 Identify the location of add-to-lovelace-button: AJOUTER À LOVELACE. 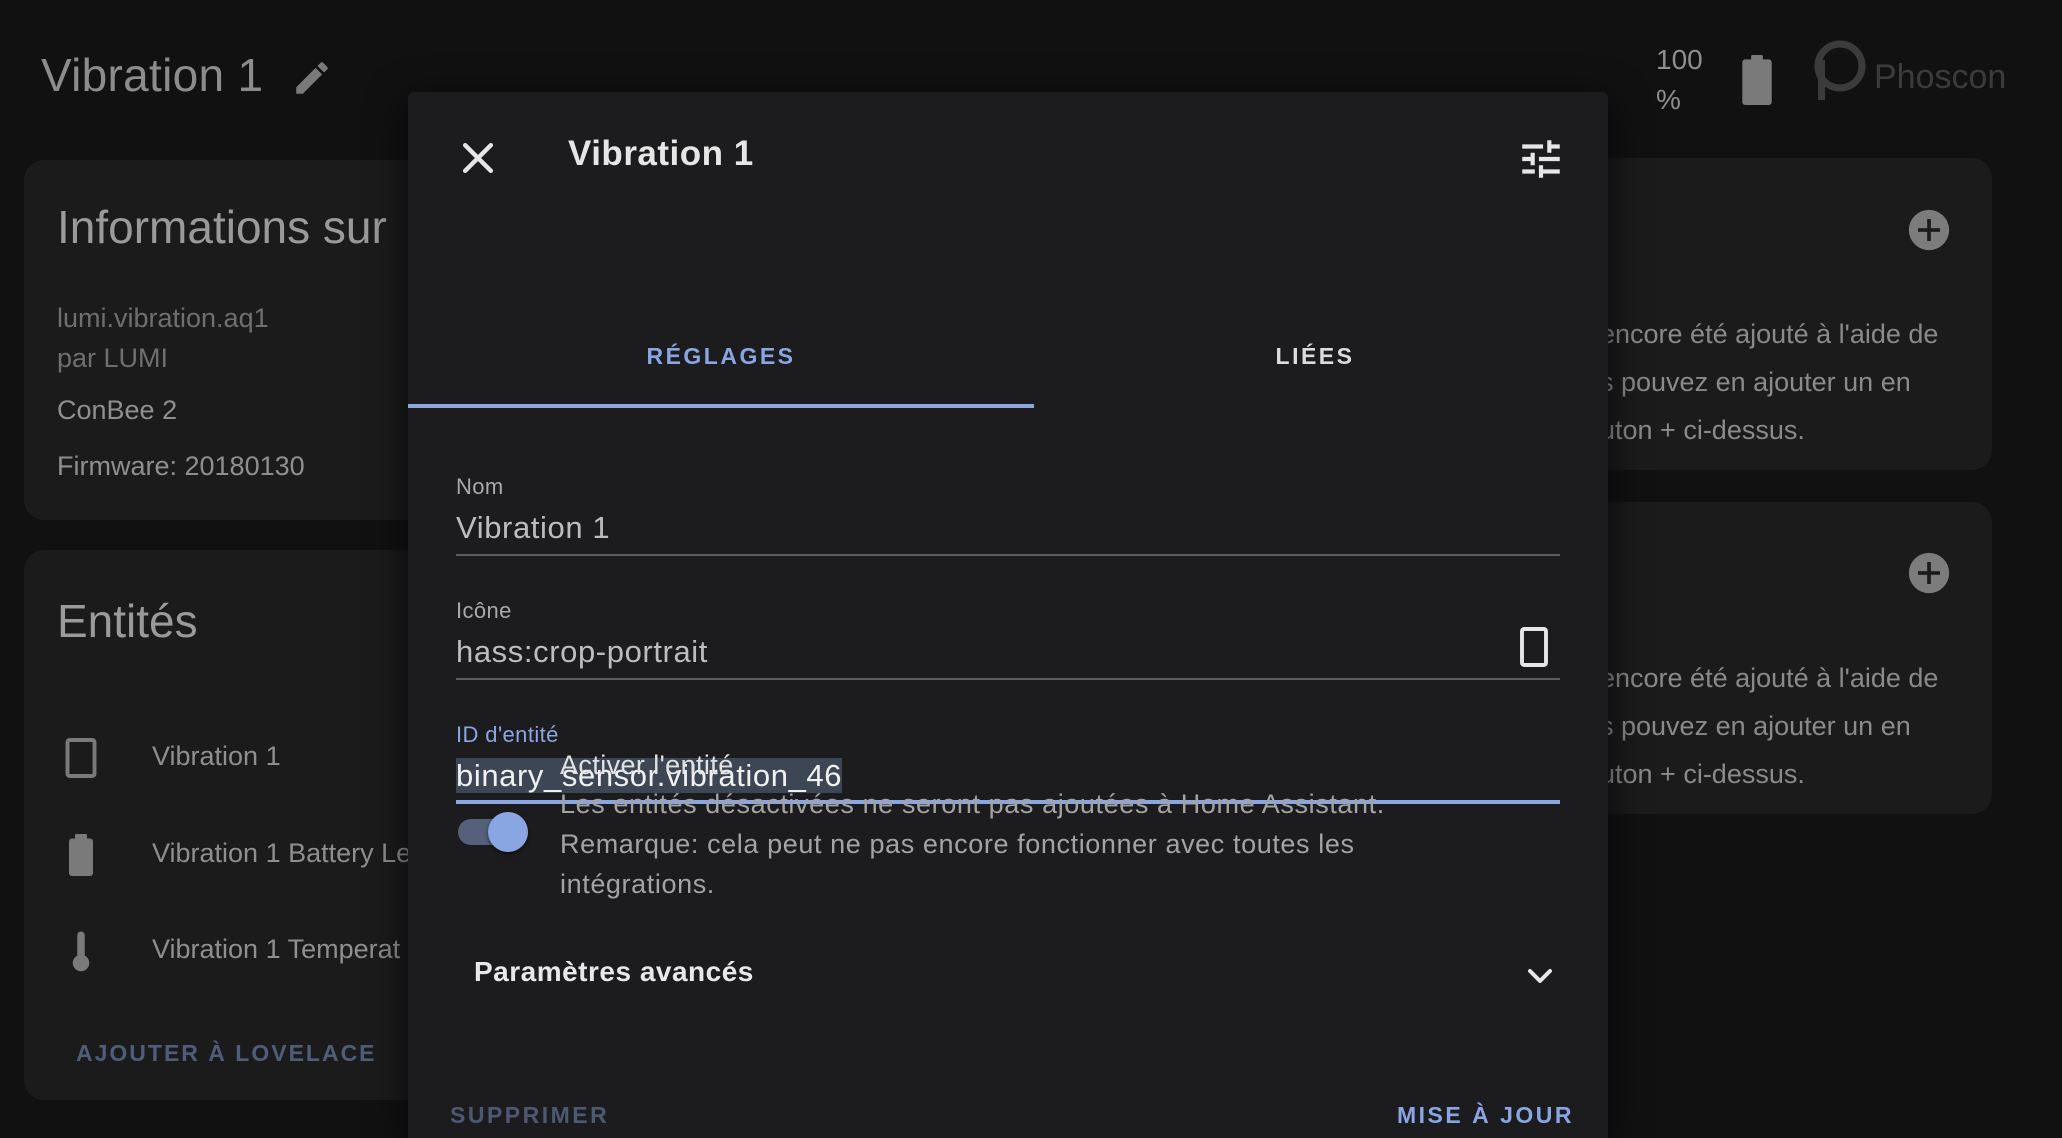
(226, 1053).